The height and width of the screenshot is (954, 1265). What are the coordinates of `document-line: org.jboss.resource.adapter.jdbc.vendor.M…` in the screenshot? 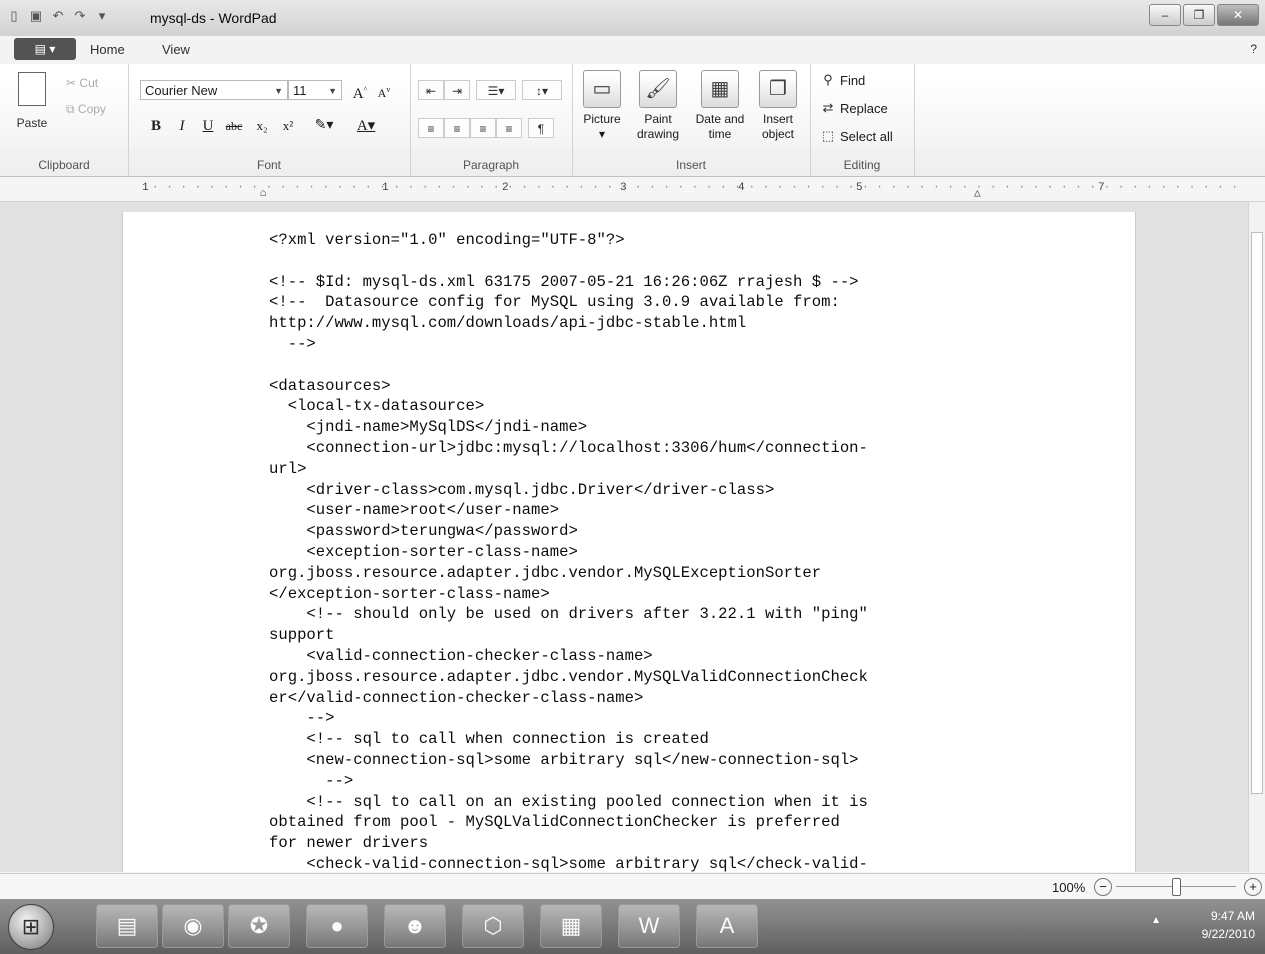 It's located at (568, 676).